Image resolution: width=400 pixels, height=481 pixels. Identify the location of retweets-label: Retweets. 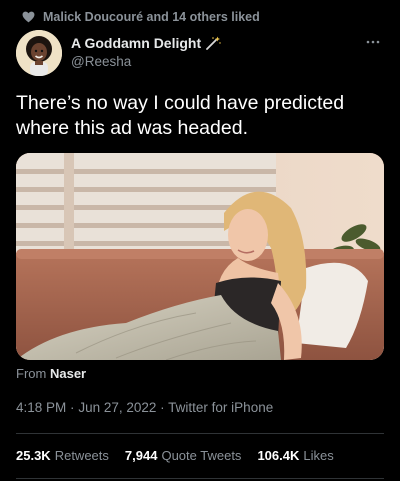
(81, 455).